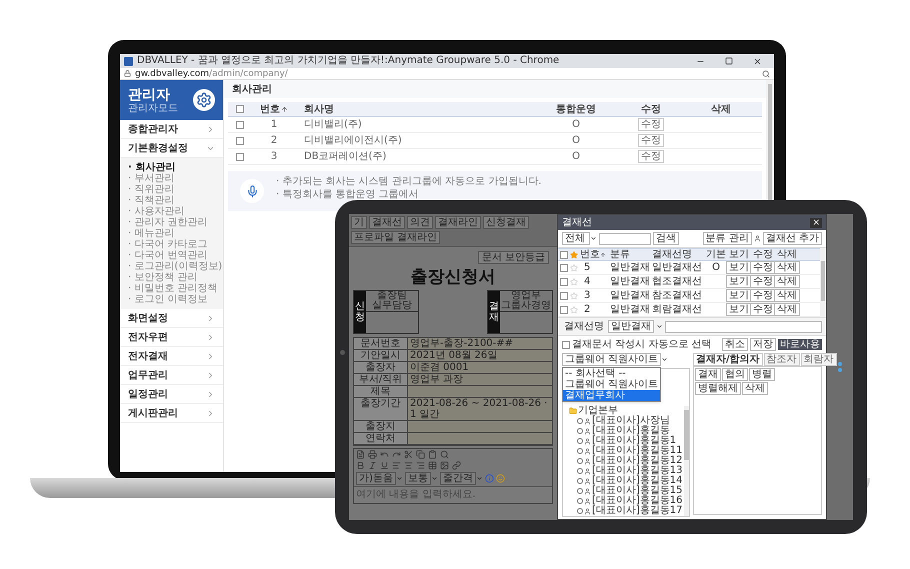 The height and width of the screenshot is (569, 910). What do you see at coordinates (408, 454) in the screenshot?
I see `scissors-icon` at bounding box center [408, 454].